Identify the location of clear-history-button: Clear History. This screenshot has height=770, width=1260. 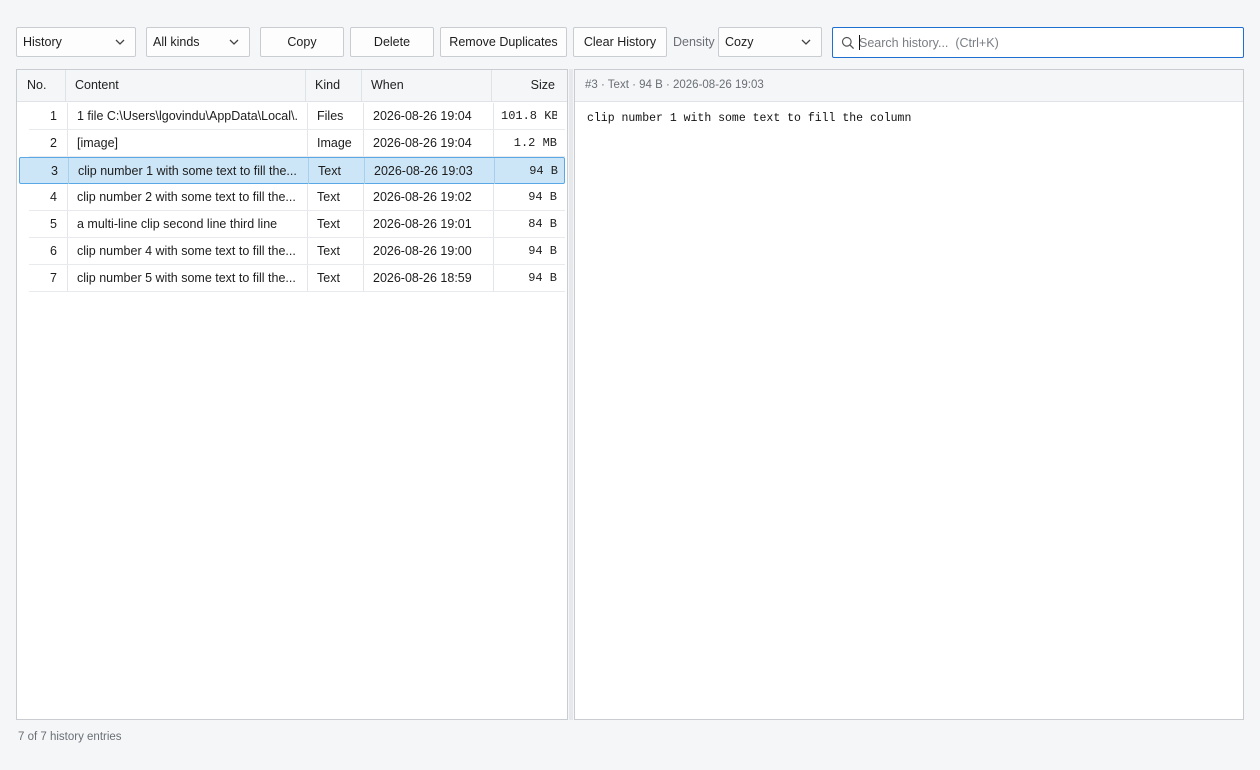
(620, 42).